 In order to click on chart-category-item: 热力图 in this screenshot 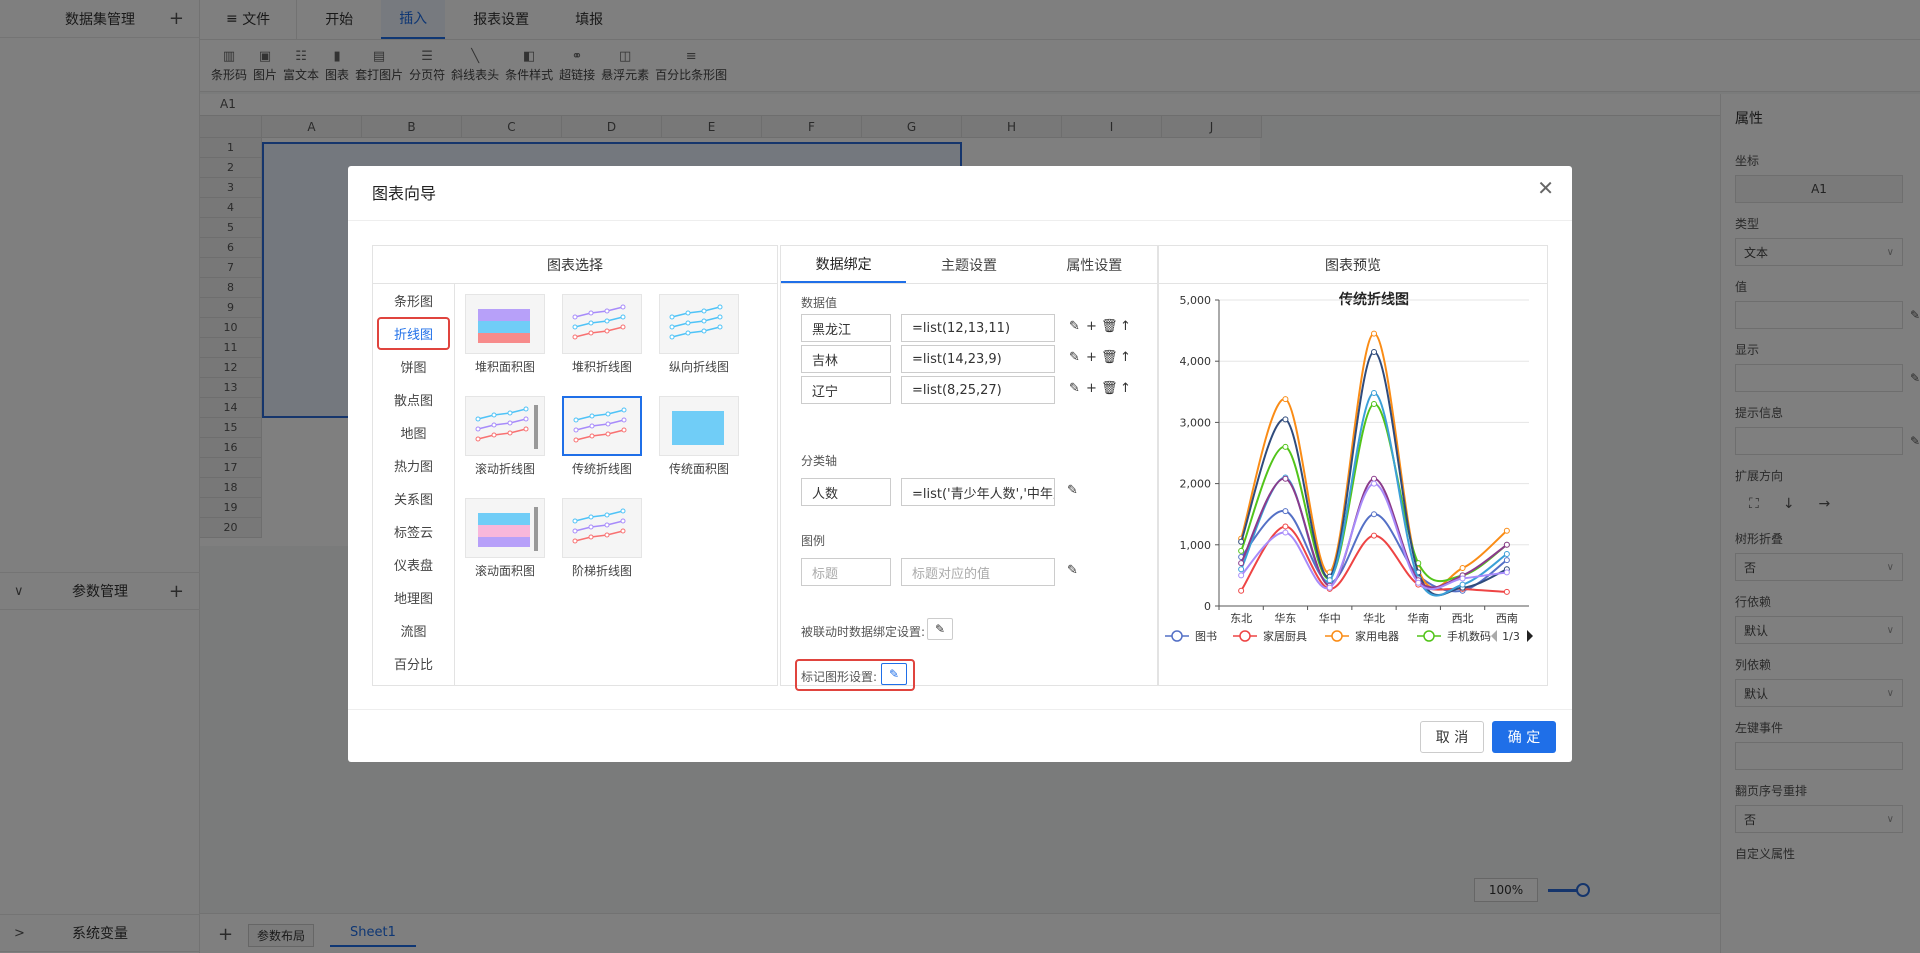, I will do `click(413, 465)`.